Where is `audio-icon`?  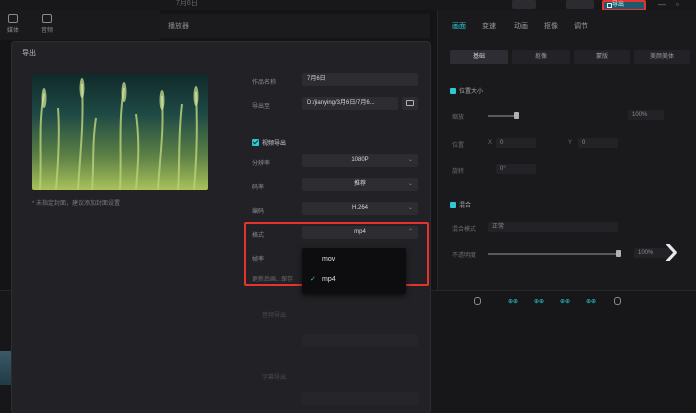
audio-icon is located at coordinates (47, 18).